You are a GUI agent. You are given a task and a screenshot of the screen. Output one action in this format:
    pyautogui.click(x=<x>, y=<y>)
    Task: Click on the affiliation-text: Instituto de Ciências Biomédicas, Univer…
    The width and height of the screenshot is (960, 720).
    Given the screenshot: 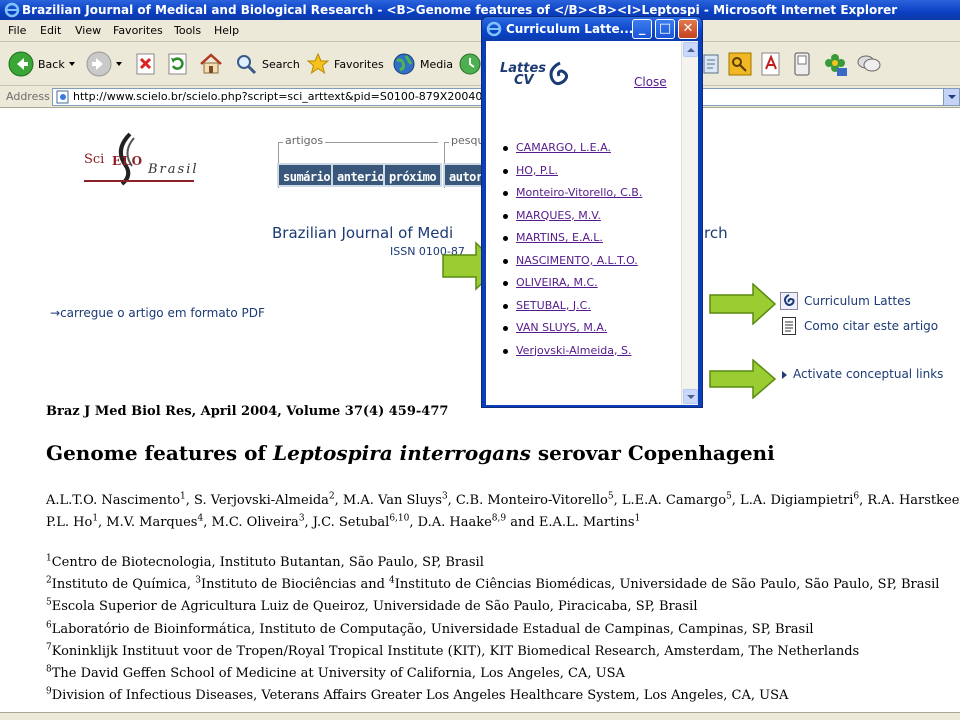 What is the action you would take?
    pyautogui.click(x=667, y=585)
    